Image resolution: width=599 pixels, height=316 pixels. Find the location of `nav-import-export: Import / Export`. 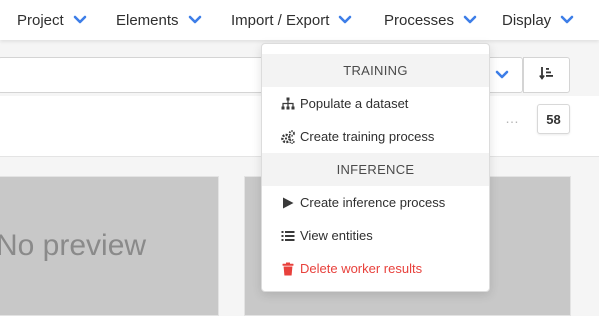

nav-import-export: Import / Export is located at coordinates (291, 20).